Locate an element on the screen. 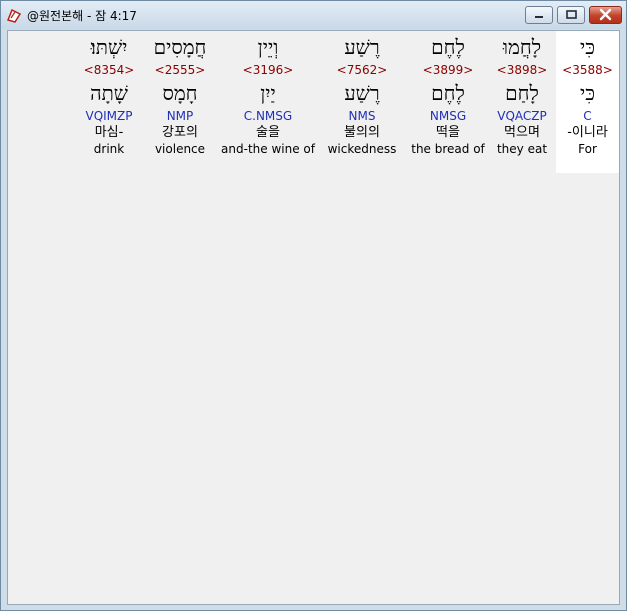 Image resolution: width=627 pixels, height=611 pixels. word-column: לָחֲמוּ <3898> לָחַם VQACZP 먹으며 they eat is located at coordinates (522, 102).